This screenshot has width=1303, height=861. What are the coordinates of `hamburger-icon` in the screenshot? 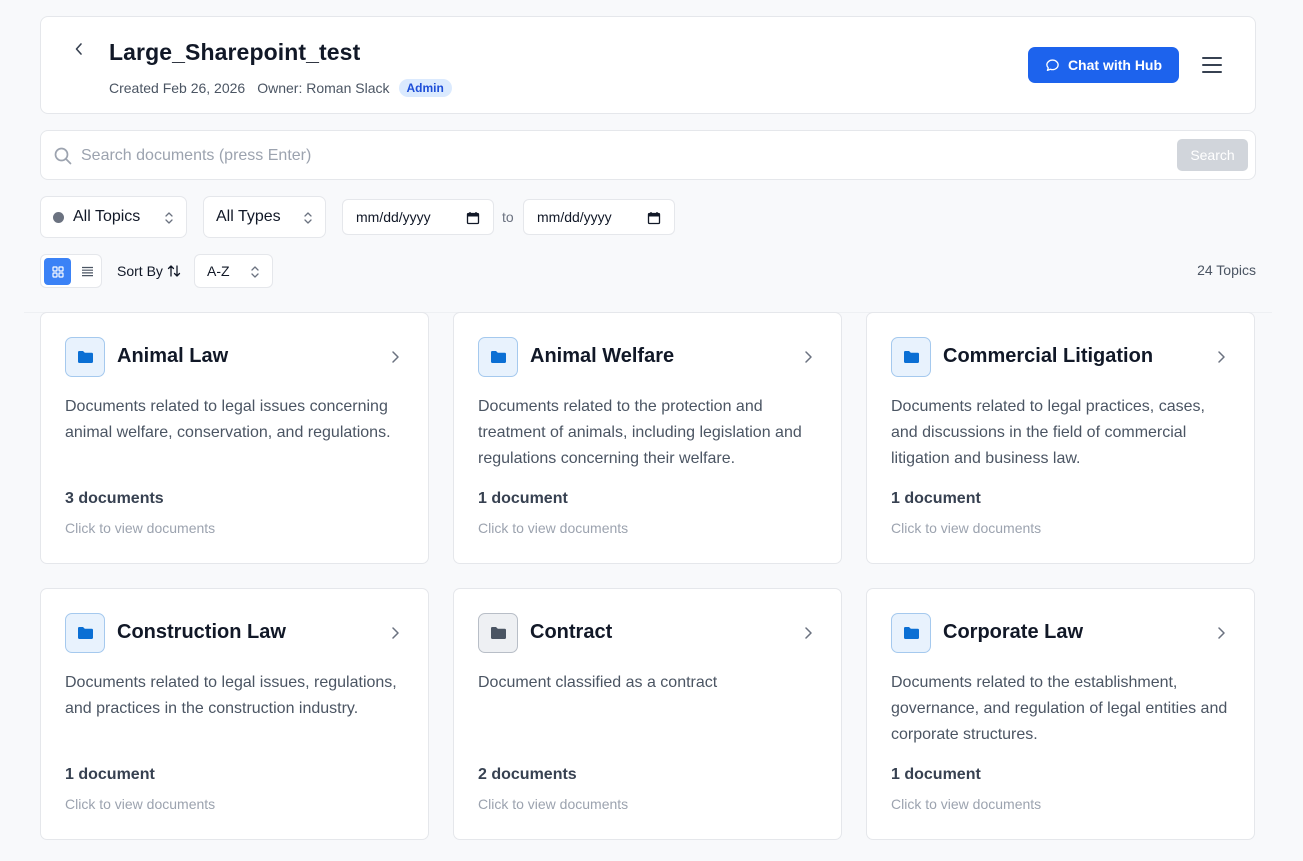 It's located at (1212, 58).